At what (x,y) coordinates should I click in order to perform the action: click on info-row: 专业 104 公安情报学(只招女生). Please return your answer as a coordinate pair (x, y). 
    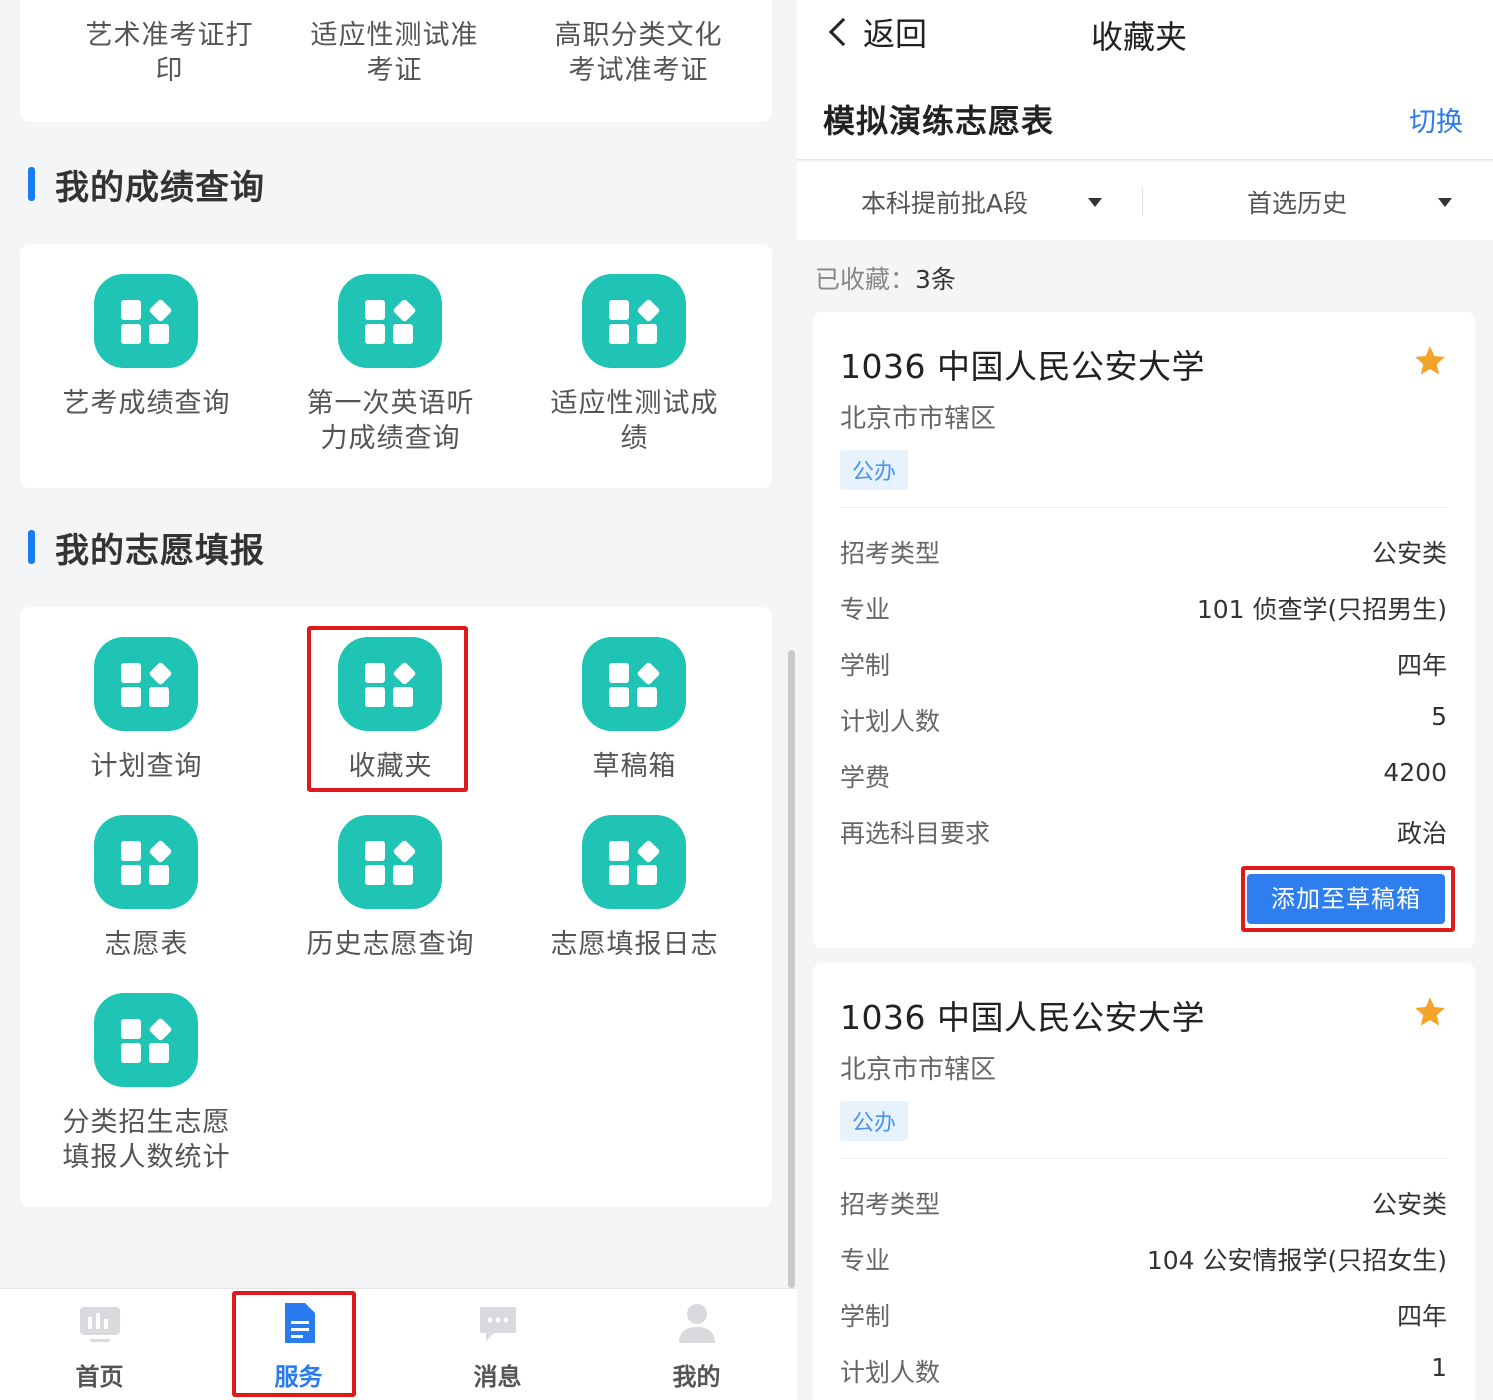
    Looking at the image, I should click on (1143, 1261).